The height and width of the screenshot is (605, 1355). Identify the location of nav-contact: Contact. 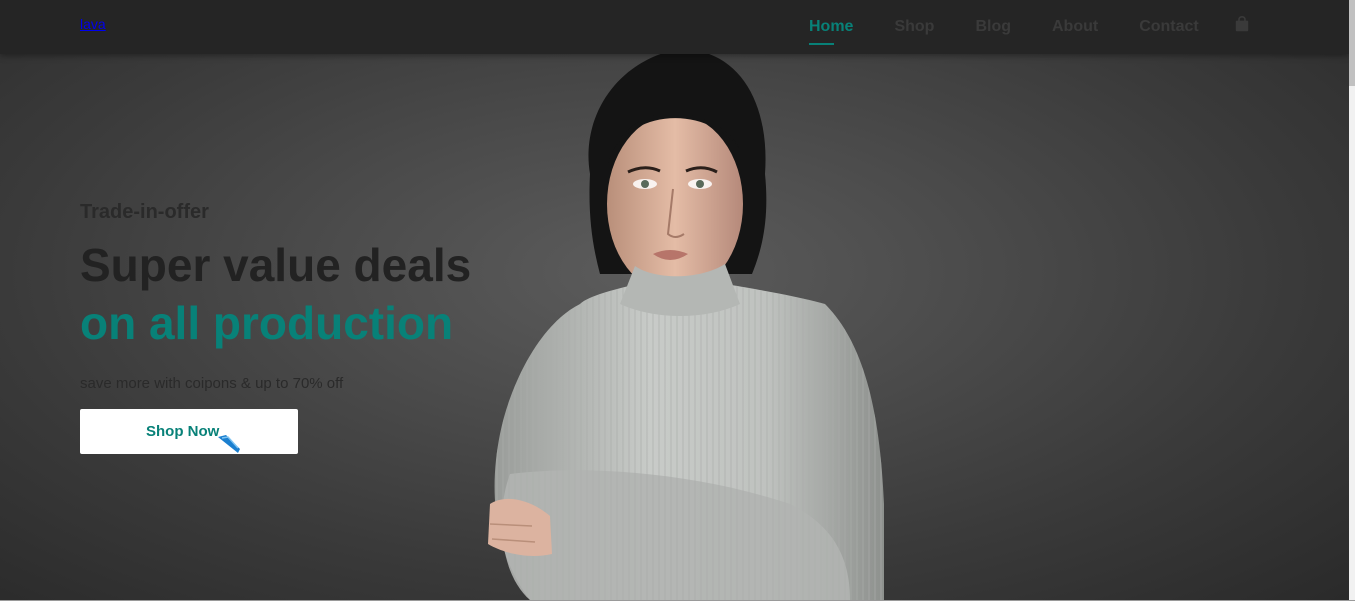
(1169, 27).